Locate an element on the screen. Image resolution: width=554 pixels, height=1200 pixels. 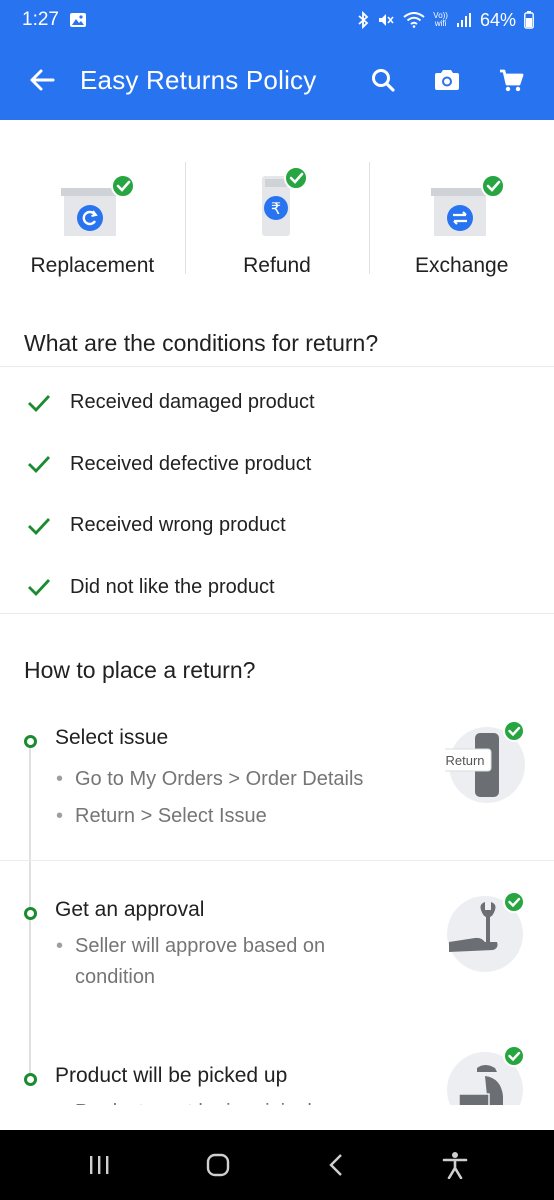
list-item: Did not like the product is located at coordinates (277, 588).